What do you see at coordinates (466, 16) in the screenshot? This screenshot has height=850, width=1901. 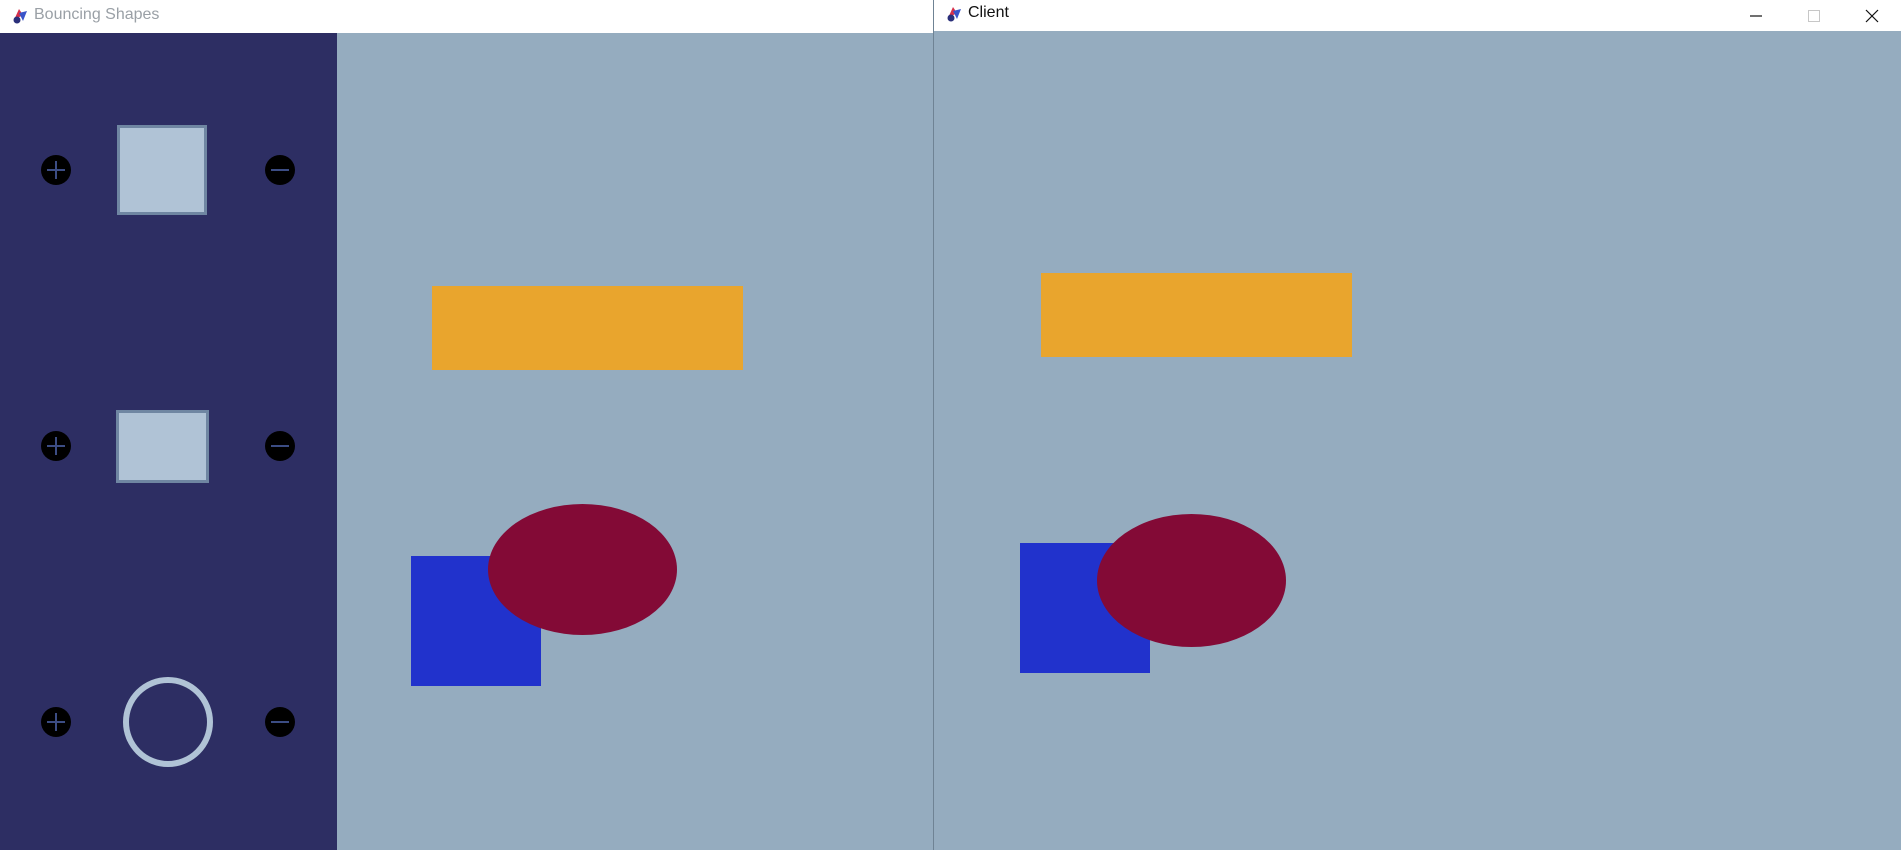 I see `title-bar: Bouncing Shapes` at bounding box center [466, 16].